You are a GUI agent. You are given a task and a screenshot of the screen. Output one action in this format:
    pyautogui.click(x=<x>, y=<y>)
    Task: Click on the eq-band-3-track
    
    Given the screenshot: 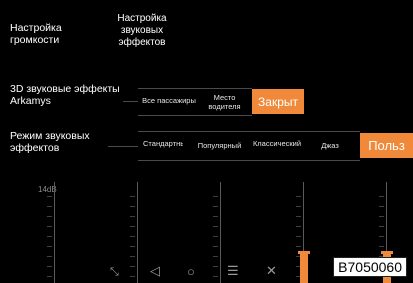 What is the action you would take?
    pyautogui.click(x=220, y=232)
    